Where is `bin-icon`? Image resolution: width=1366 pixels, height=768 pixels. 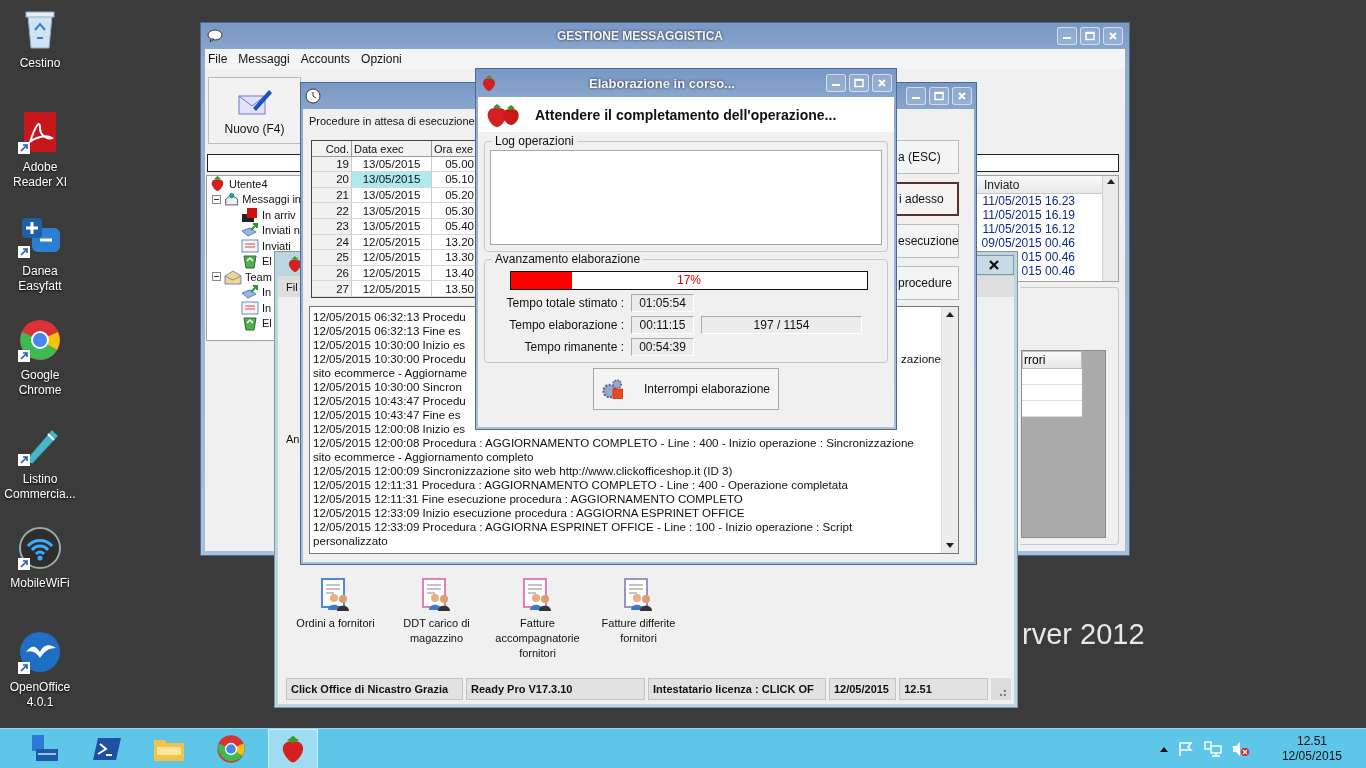 bin-icon is located at coordinates (250, 261).